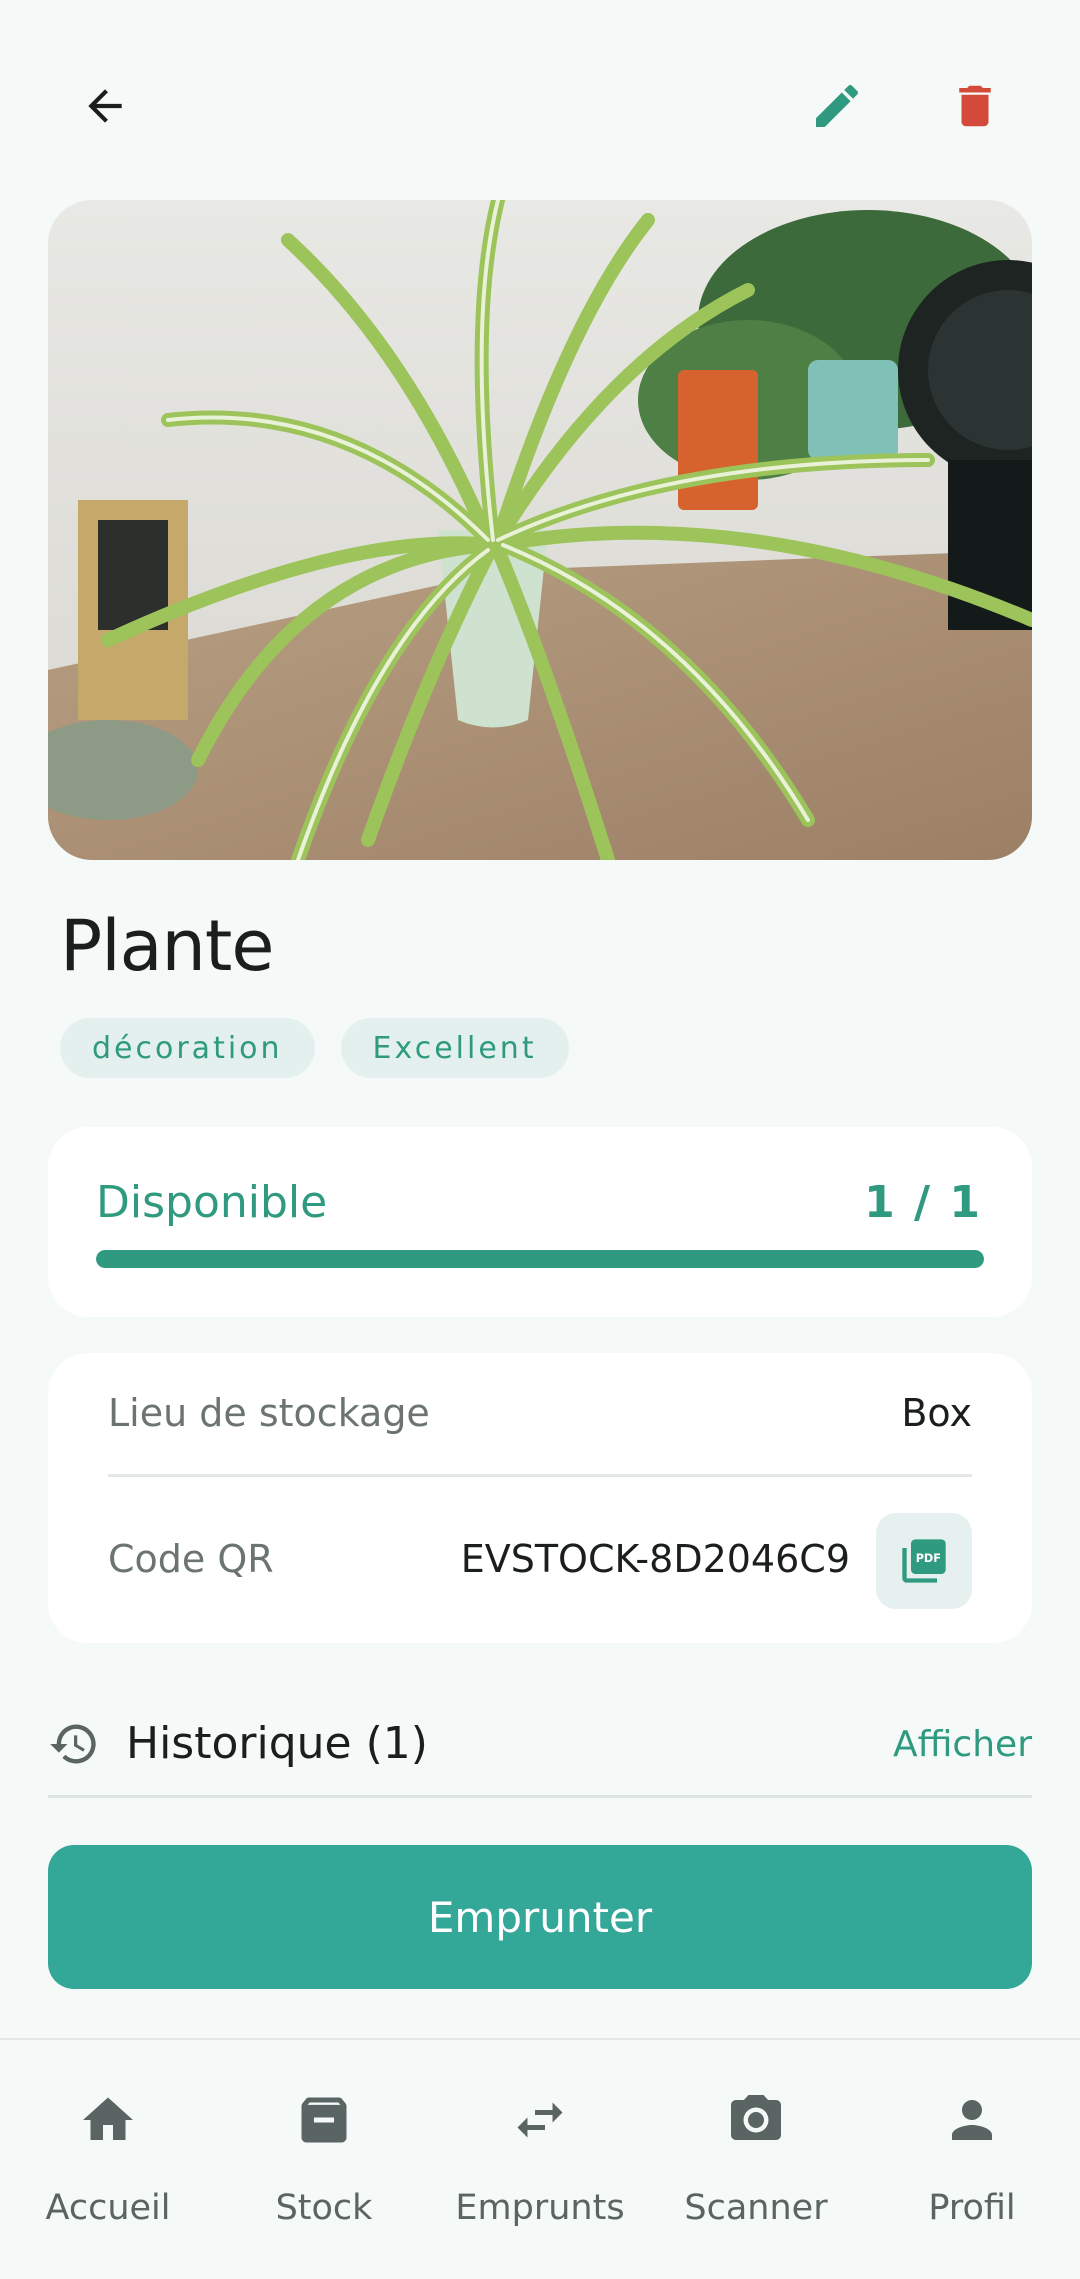 Image resolution: width=1080 pixels, height=2279 pixels. Describe the element at coordinates (962, 1744) in the screenshot. I see `history-show-link: Afficher` at that location.